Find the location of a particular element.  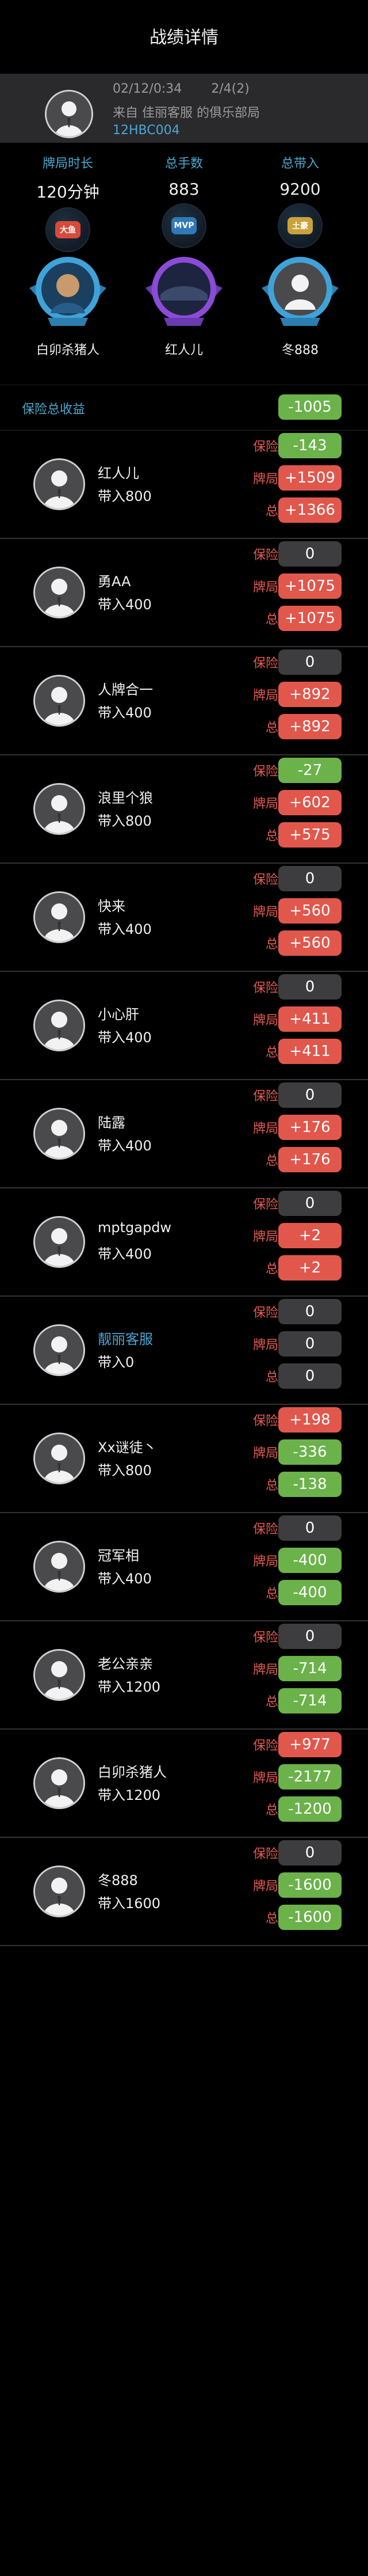

hand-value: +602 is located at coordinates (310, 803).